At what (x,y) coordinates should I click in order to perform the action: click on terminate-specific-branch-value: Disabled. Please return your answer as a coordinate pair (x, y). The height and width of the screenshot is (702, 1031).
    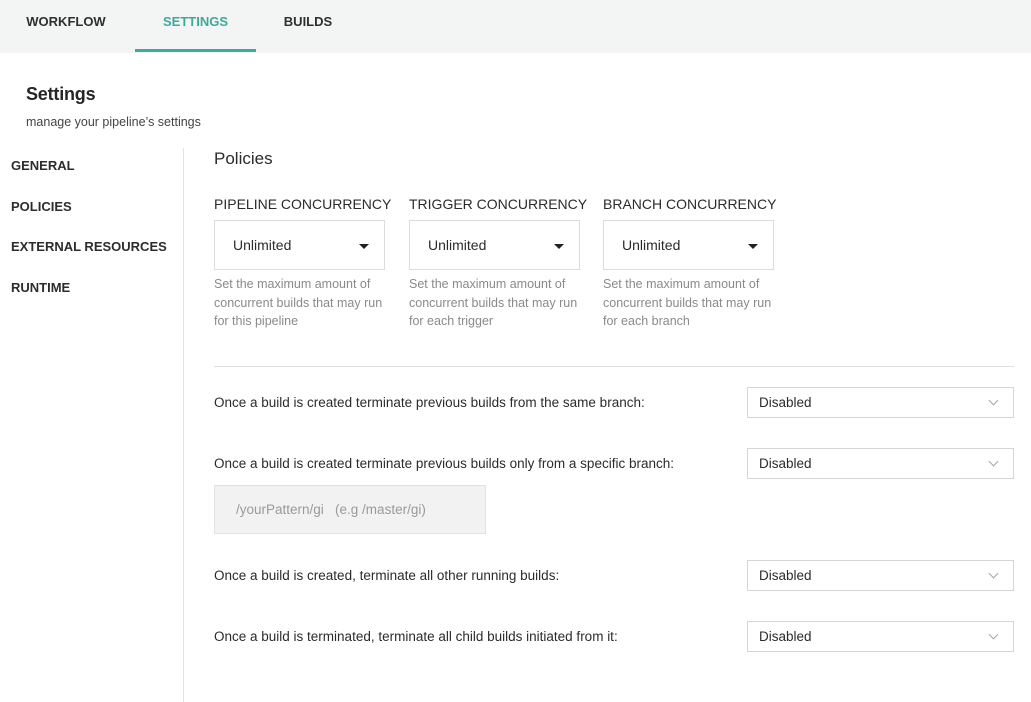
    Looking at the image, I should click on (785, 463).